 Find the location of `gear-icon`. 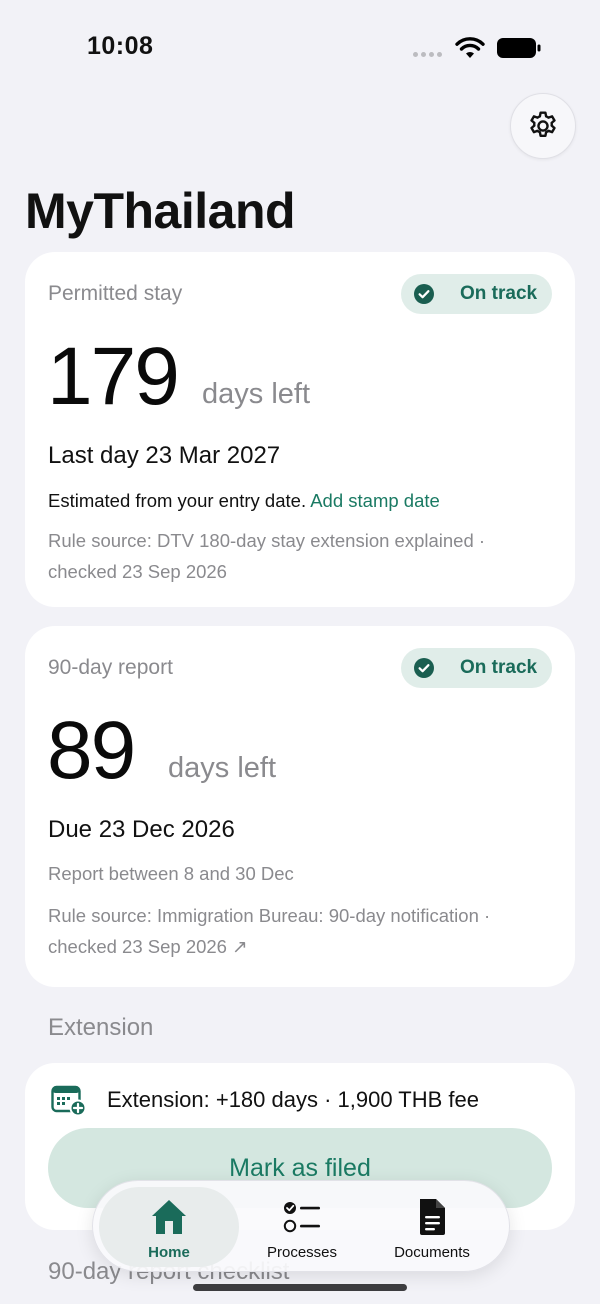

gear-icon is located at coordinates (543, 124).